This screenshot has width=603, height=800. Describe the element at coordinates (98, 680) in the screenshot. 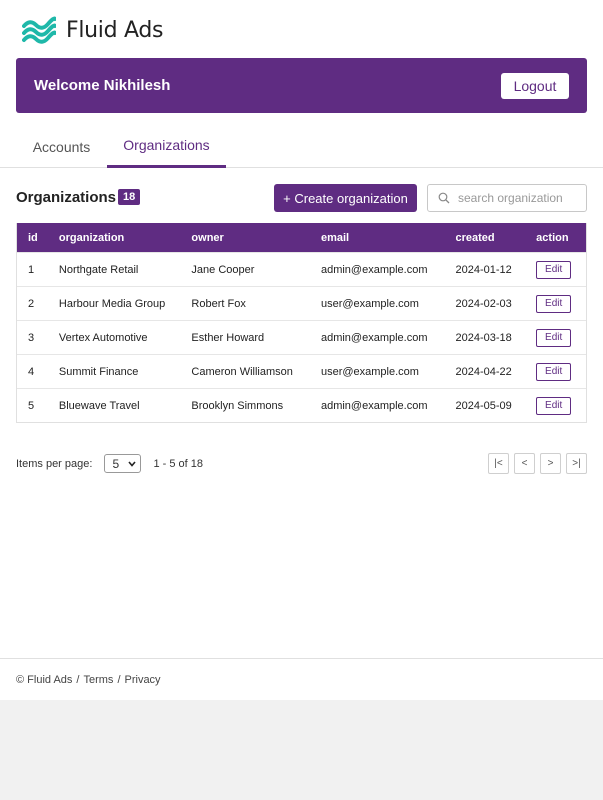

I see `terms-link: Terms` at that location.